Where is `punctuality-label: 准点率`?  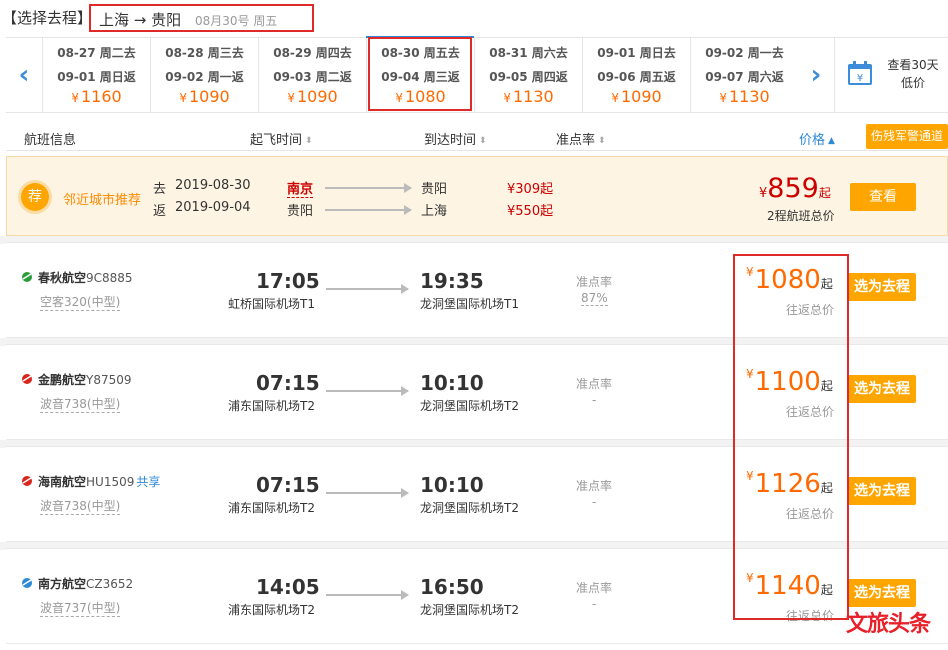 punctuality-label: 准点率 is located at coordinates (594, 588).